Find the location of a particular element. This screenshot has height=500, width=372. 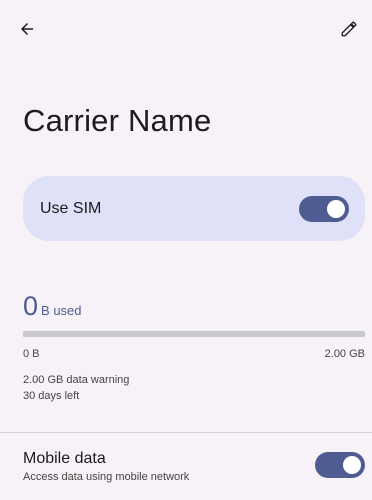

page-title: Carrier Name is located at coordinates (117, 120).